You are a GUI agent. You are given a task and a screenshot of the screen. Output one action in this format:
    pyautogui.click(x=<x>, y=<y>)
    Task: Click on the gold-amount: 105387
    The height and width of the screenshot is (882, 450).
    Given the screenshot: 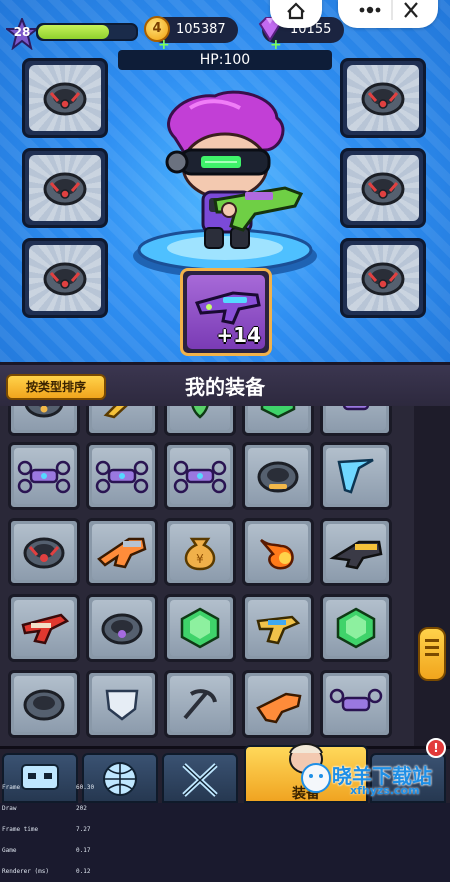 What is the action you would take?
    pyautogui.click(x=201, y=29)
    